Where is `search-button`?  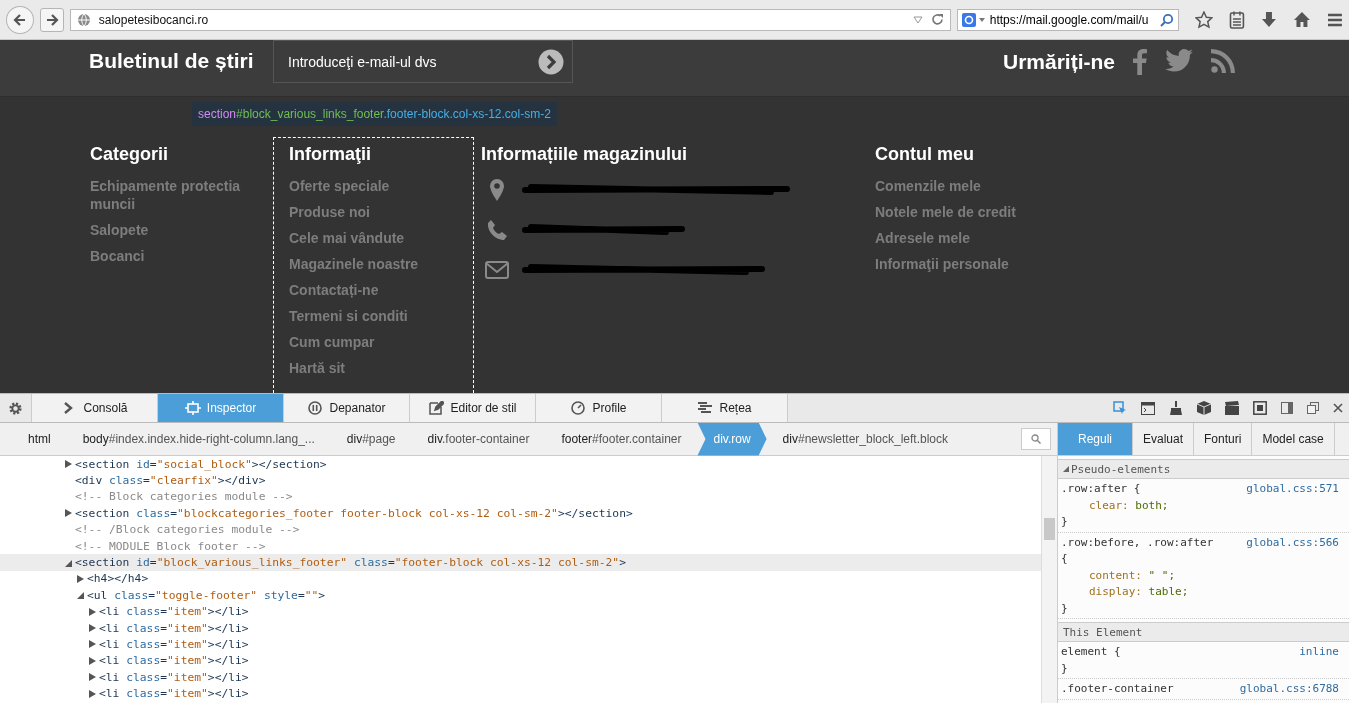 search-button is located at coordinates (1036, 439).